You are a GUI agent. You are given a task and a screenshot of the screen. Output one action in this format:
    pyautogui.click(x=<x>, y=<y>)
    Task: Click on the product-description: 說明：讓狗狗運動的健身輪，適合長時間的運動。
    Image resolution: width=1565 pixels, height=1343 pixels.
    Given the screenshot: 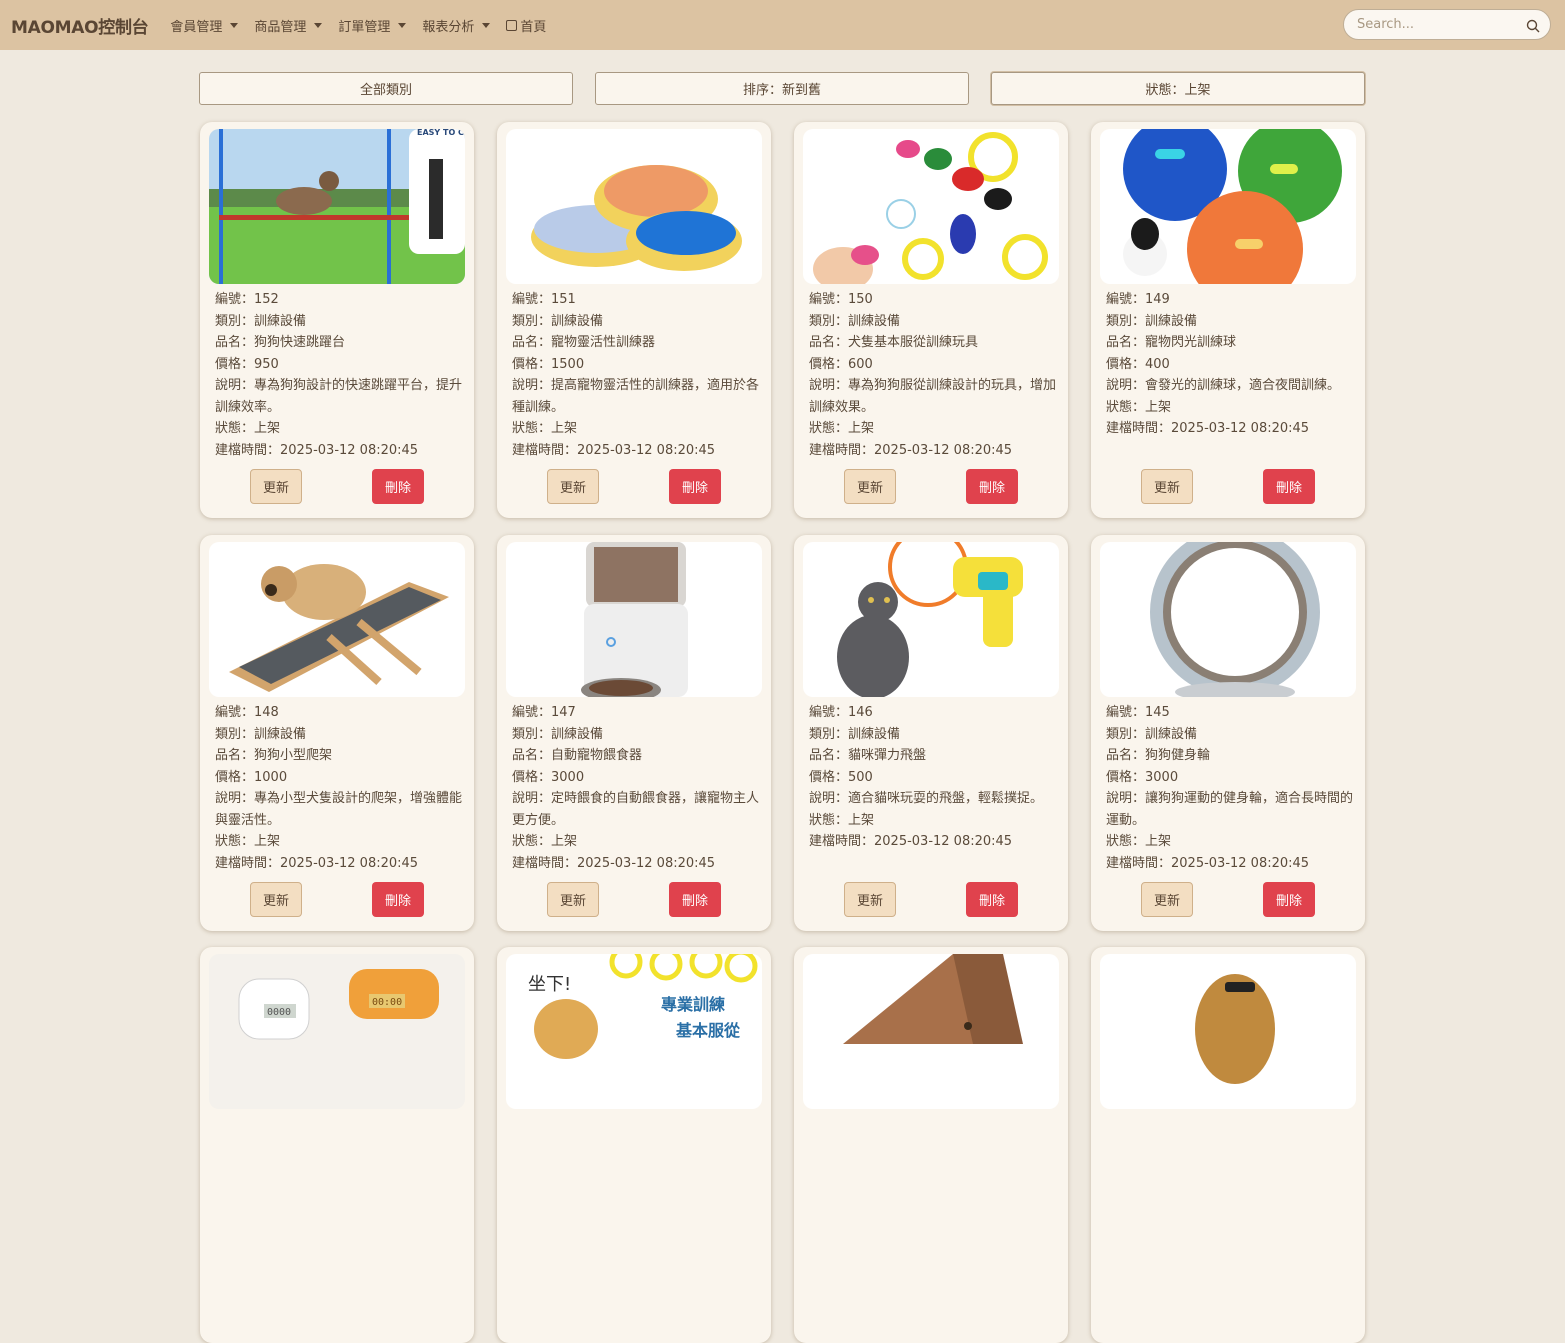 What is the action you would take?
    pyautogui.click(x=1230, y=809)
    